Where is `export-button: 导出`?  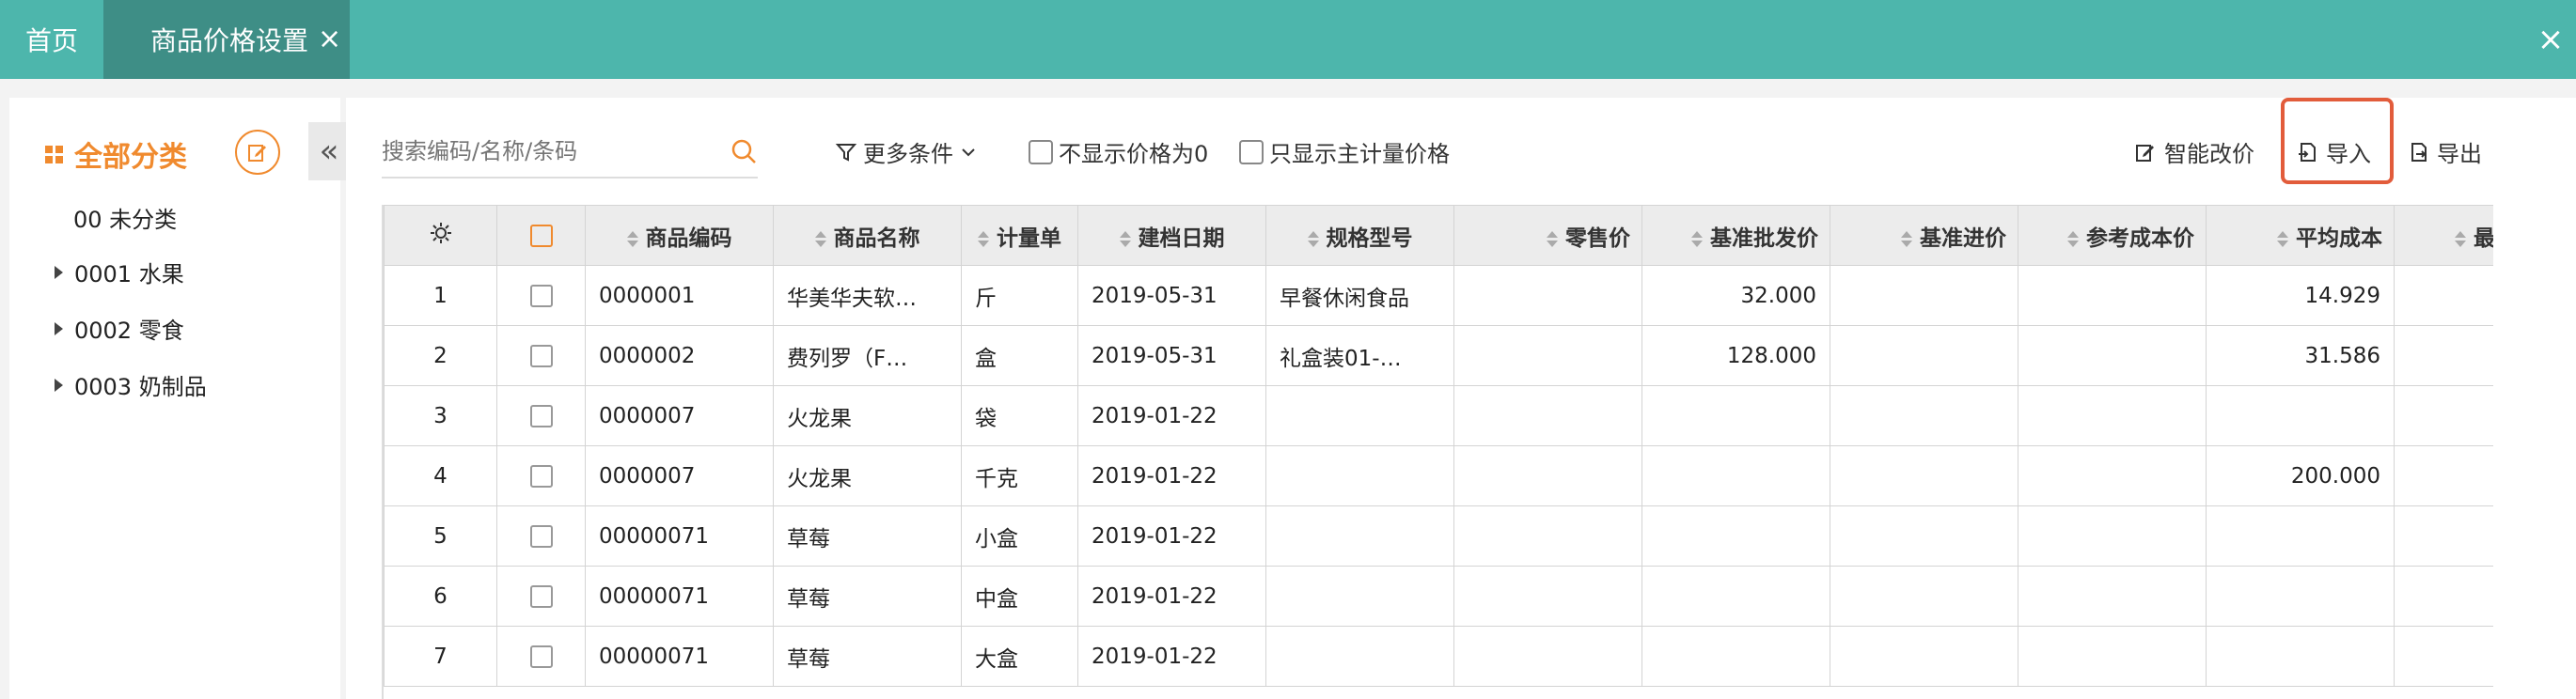
export-button: 导出 is located at coordinates (2444, 151).